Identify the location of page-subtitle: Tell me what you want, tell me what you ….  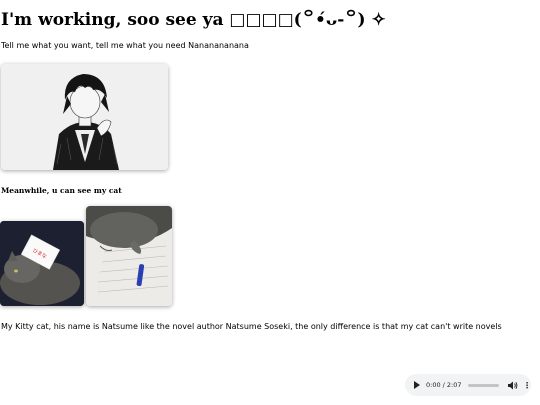
(125, 45).